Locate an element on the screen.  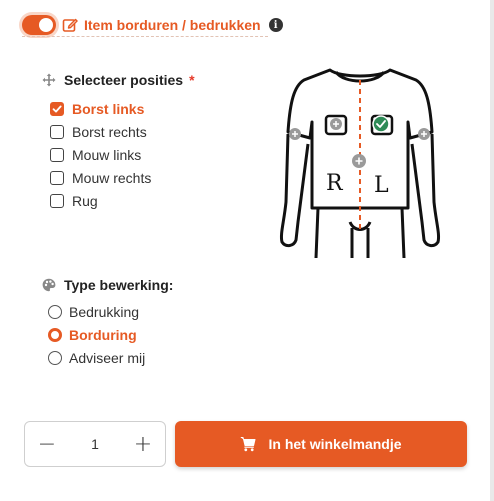
decrement-button: − is located at coordinates (47, 444).